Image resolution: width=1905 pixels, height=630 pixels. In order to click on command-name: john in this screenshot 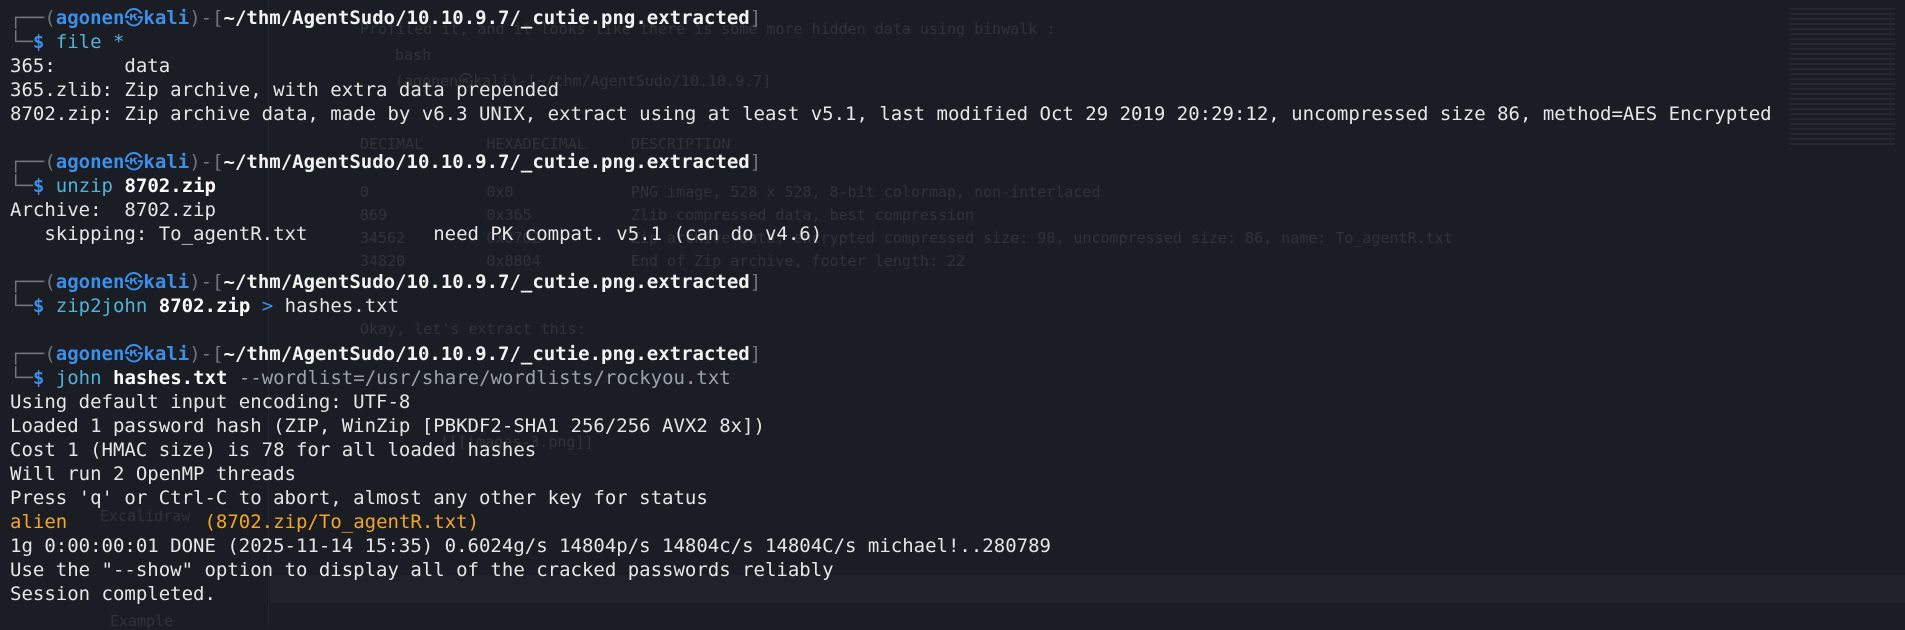, I will do `click(78, 378)`.